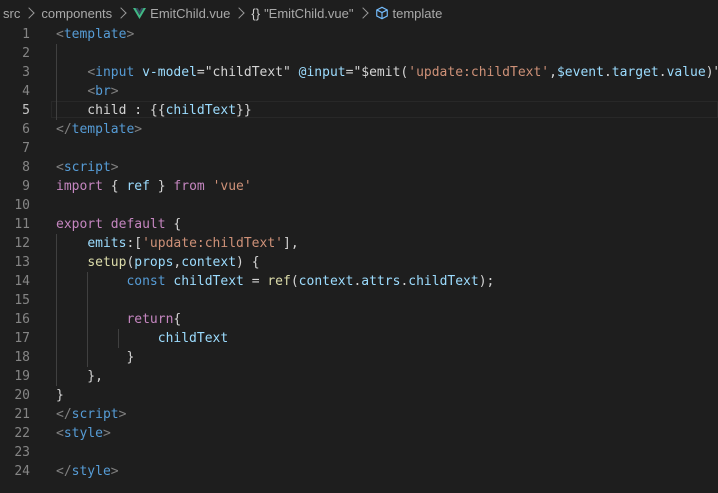  What do you see at coordinates (359, 300) in the screenshot?
I see `code-line: 15` at bounding box center [359, 300].